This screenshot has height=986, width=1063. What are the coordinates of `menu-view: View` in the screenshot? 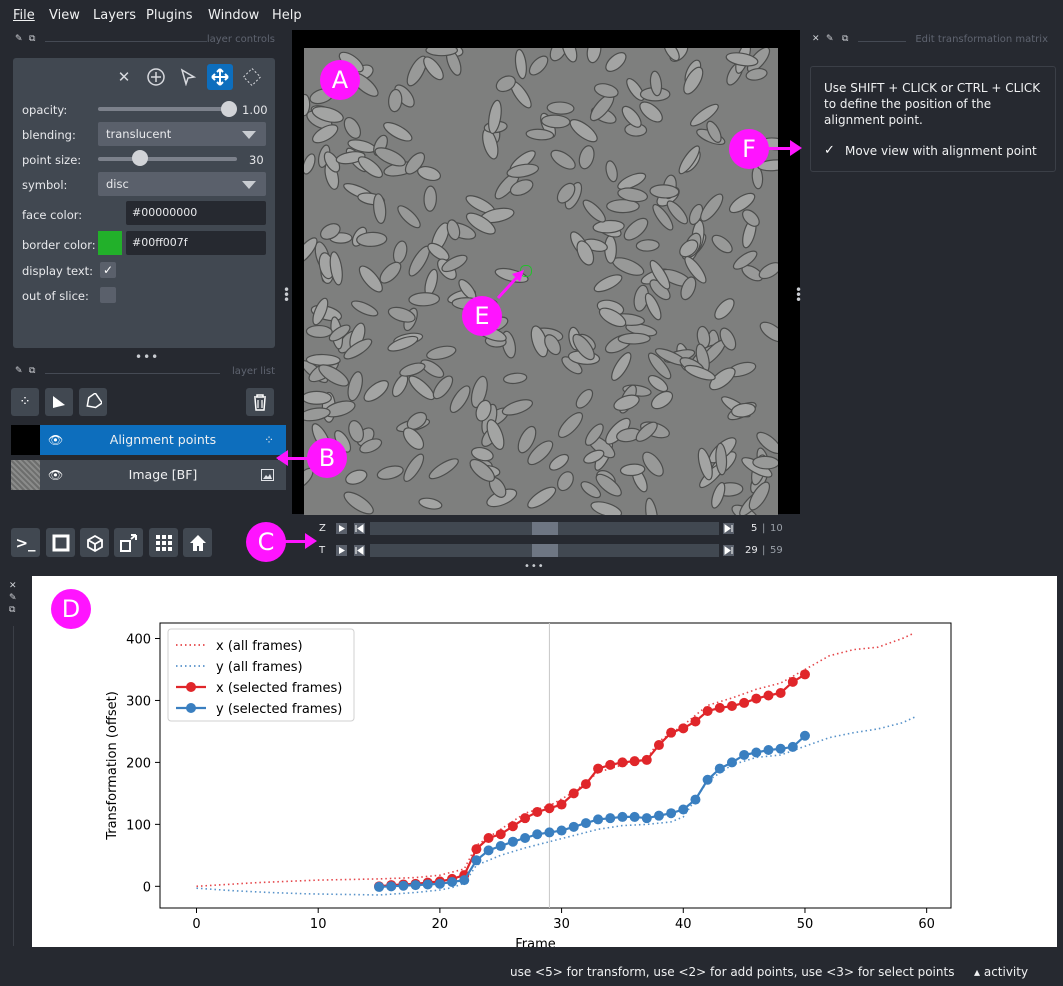 It's located at (64, 15).